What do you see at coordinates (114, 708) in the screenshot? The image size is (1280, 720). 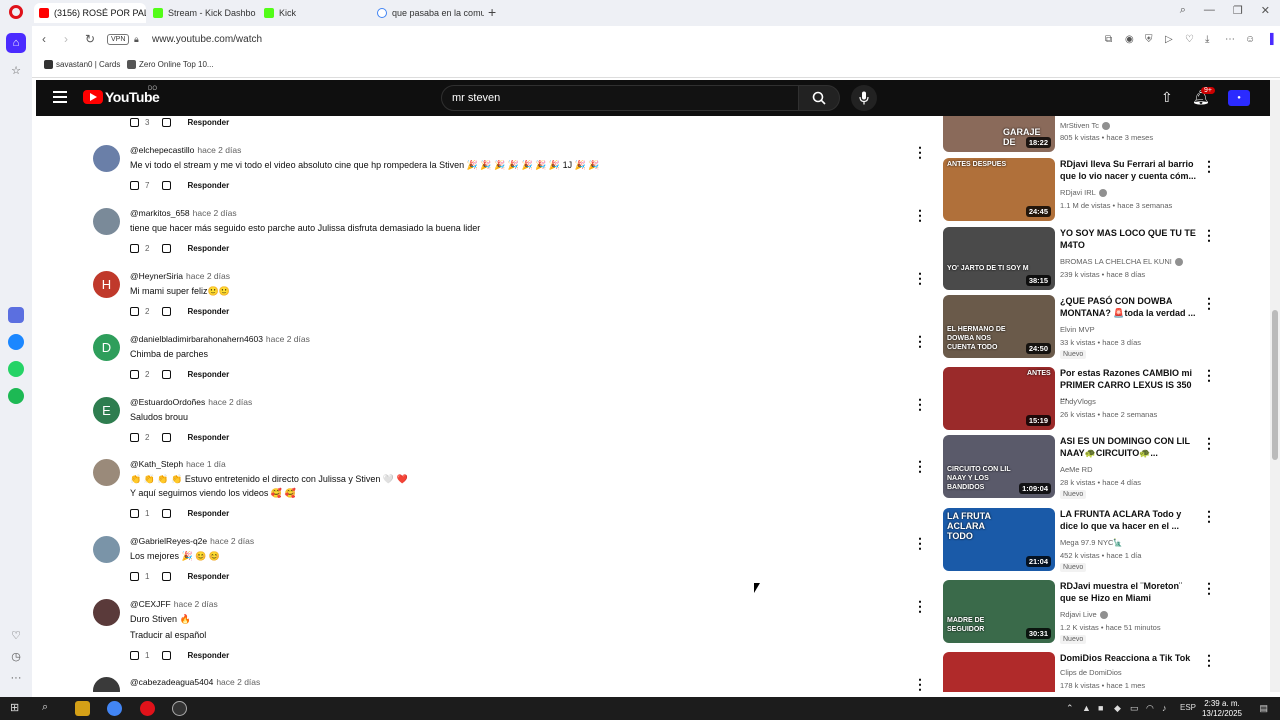 I see `chrome-icon` at bounding box center [114, 708].